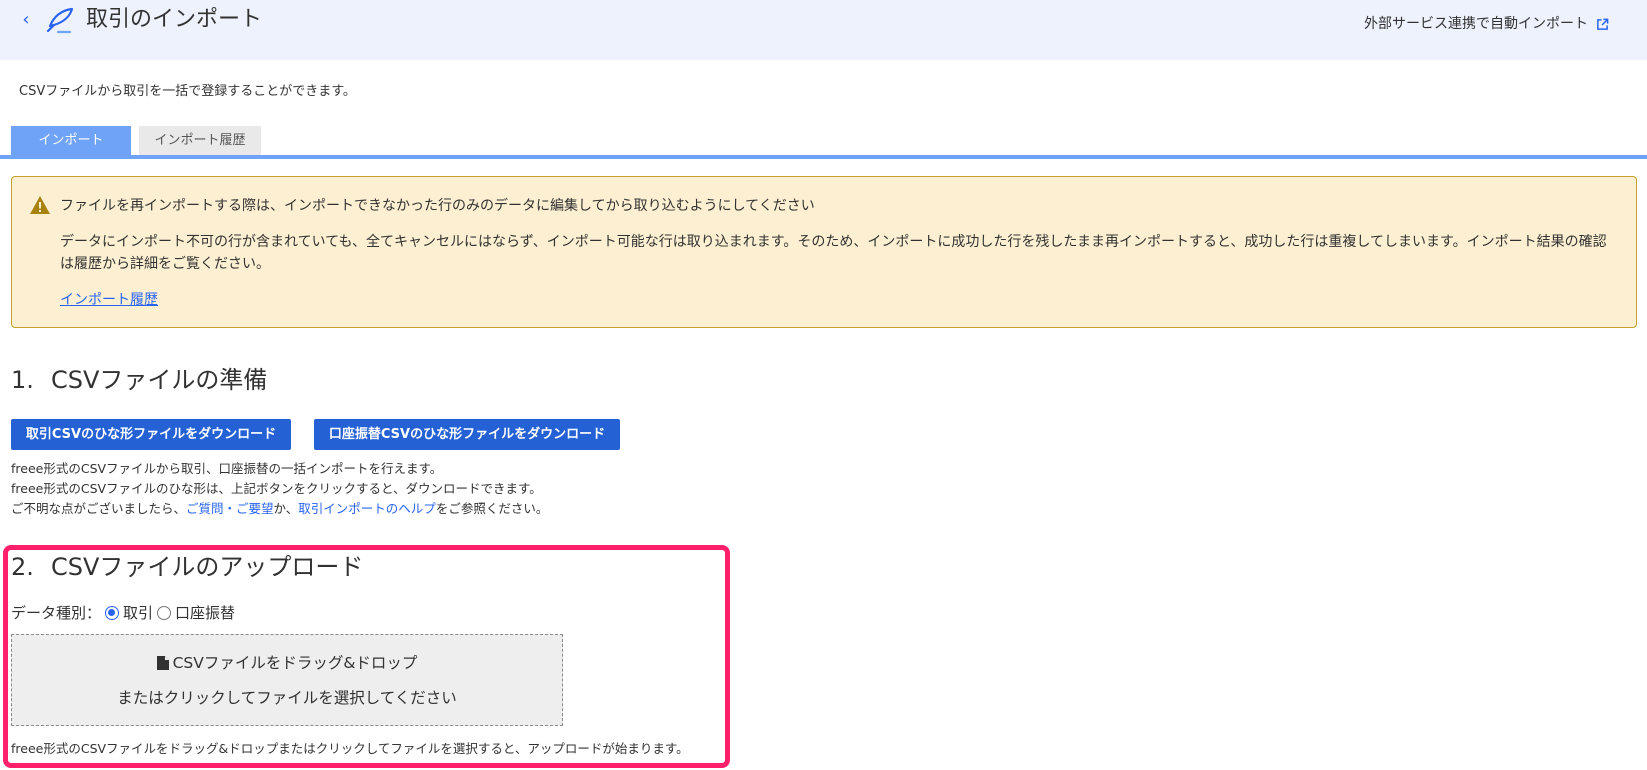 This screenshot has height=770, width=1647. Describe the element at coordinates (109, 300) in the screenshot. I see `alert-import-history-link: インポート履歴` at that location.